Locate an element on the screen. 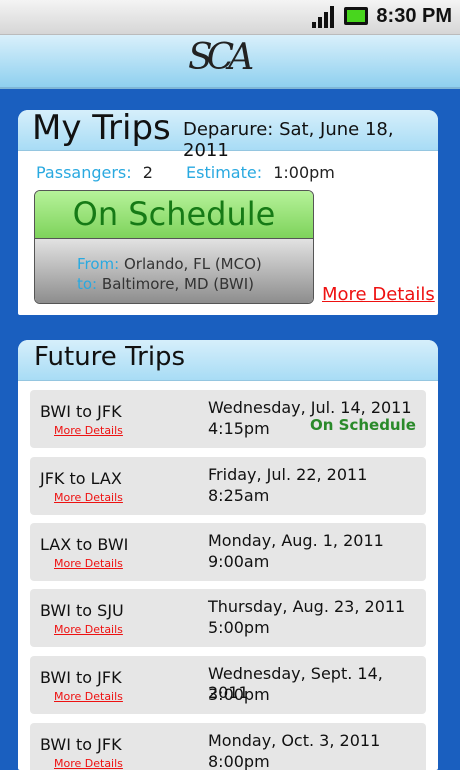 The height and width of the screenshot is (770, 460). from-value: Orlando, FL (MCO) is located at coordinates (193, 264).